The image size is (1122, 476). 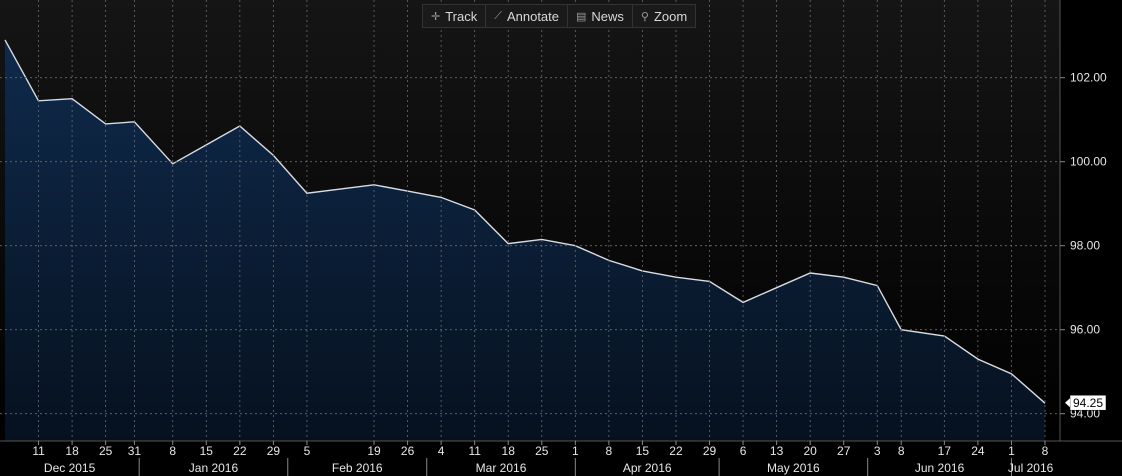 I want to click on zoom-label: Zoom, so click(x=670, y=16).